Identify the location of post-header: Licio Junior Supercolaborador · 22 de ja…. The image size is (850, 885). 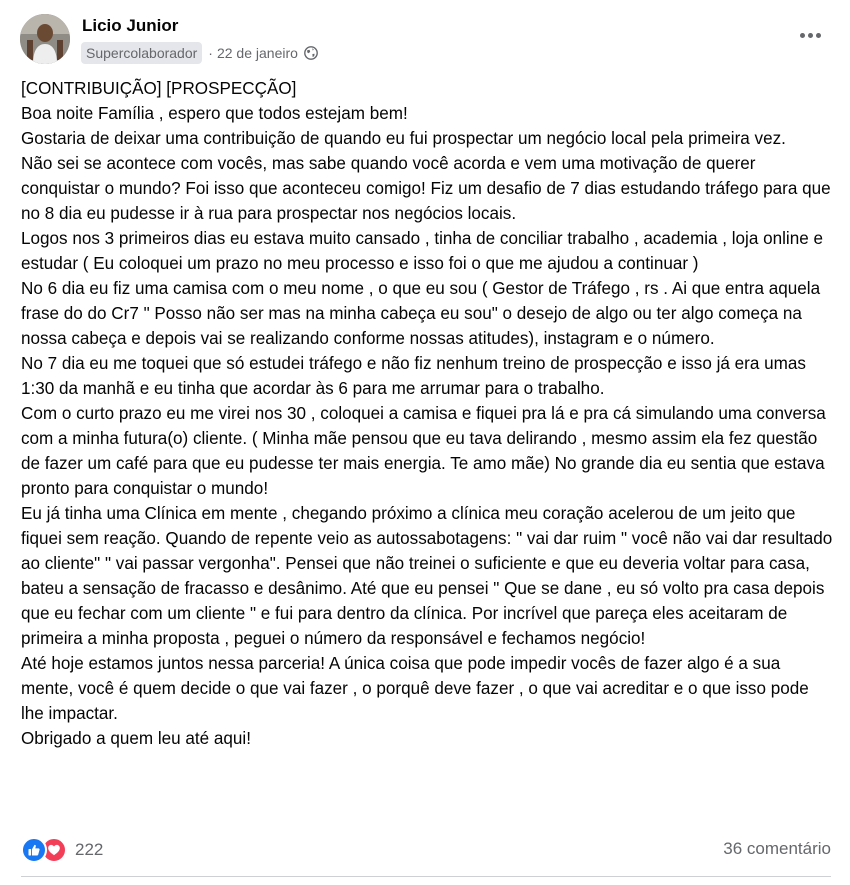
(425, 41).